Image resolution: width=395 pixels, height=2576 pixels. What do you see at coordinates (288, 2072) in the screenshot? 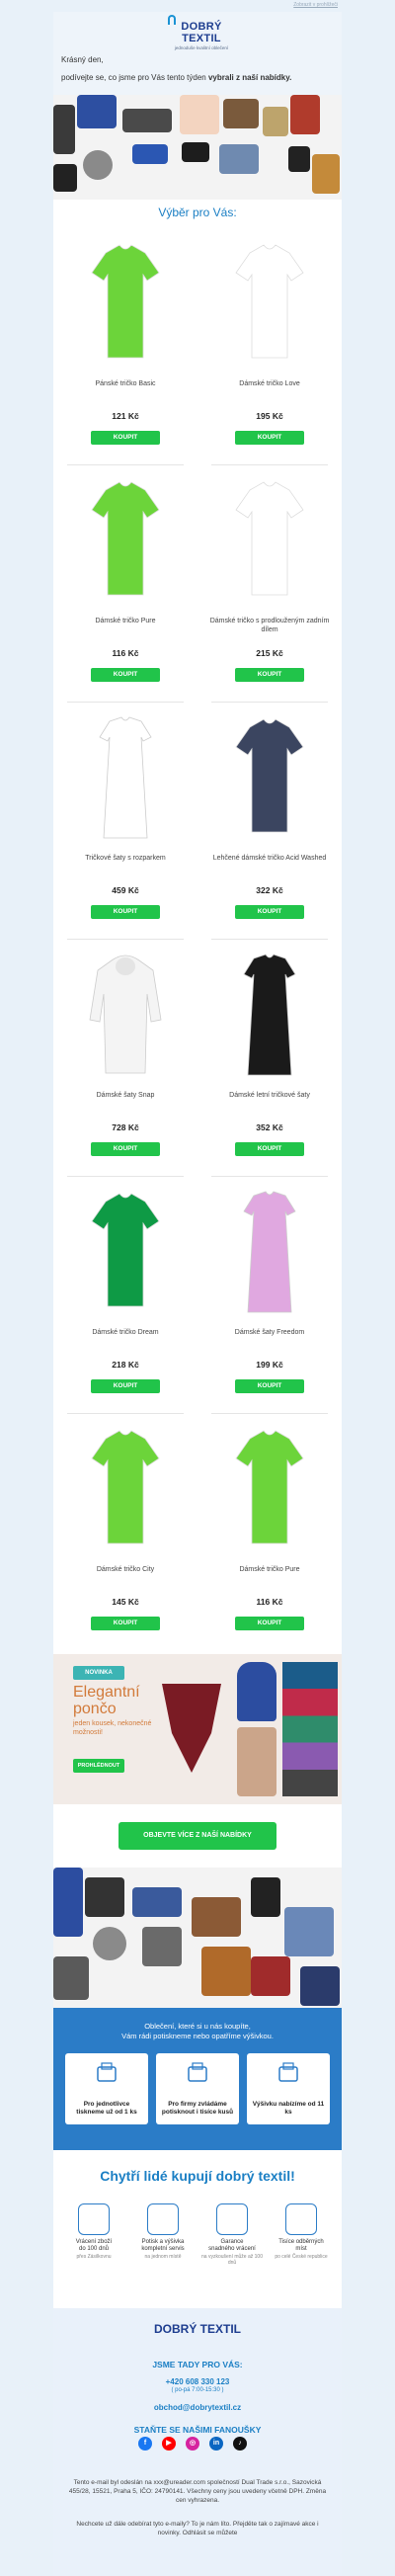
I see `embroidered-shirt-icon` at bounding box center [288, 2072].